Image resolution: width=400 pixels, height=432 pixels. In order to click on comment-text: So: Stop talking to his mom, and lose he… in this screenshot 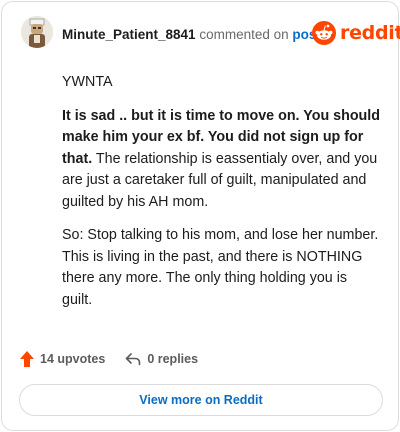, I will do `click(220, 267)`.